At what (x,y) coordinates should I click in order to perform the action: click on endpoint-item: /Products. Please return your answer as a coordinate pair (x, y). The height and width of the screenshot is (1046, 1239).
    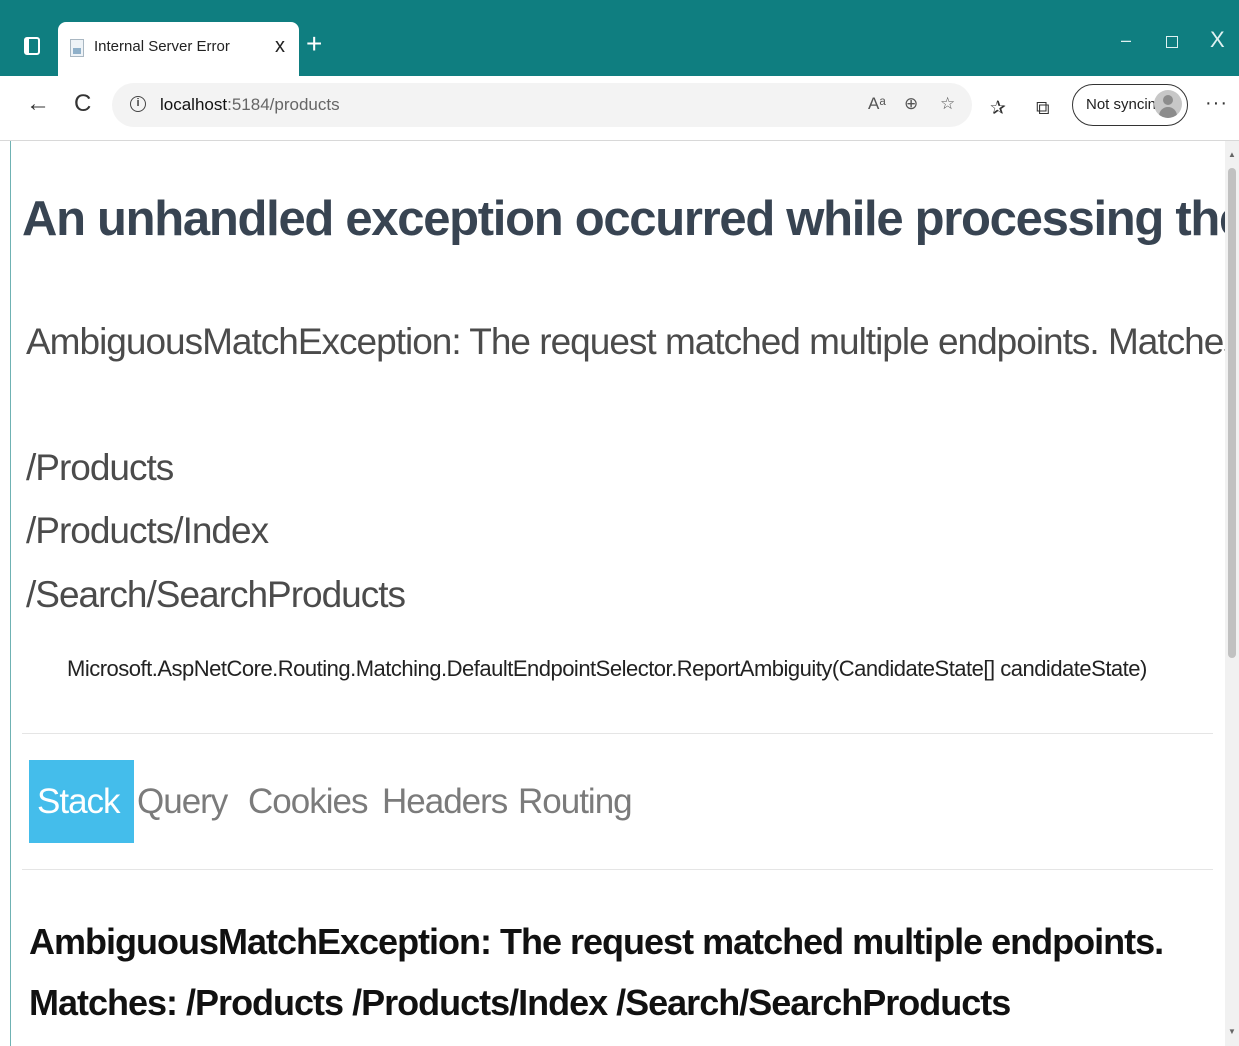
    Looking at the image, I should click on (100, 467).